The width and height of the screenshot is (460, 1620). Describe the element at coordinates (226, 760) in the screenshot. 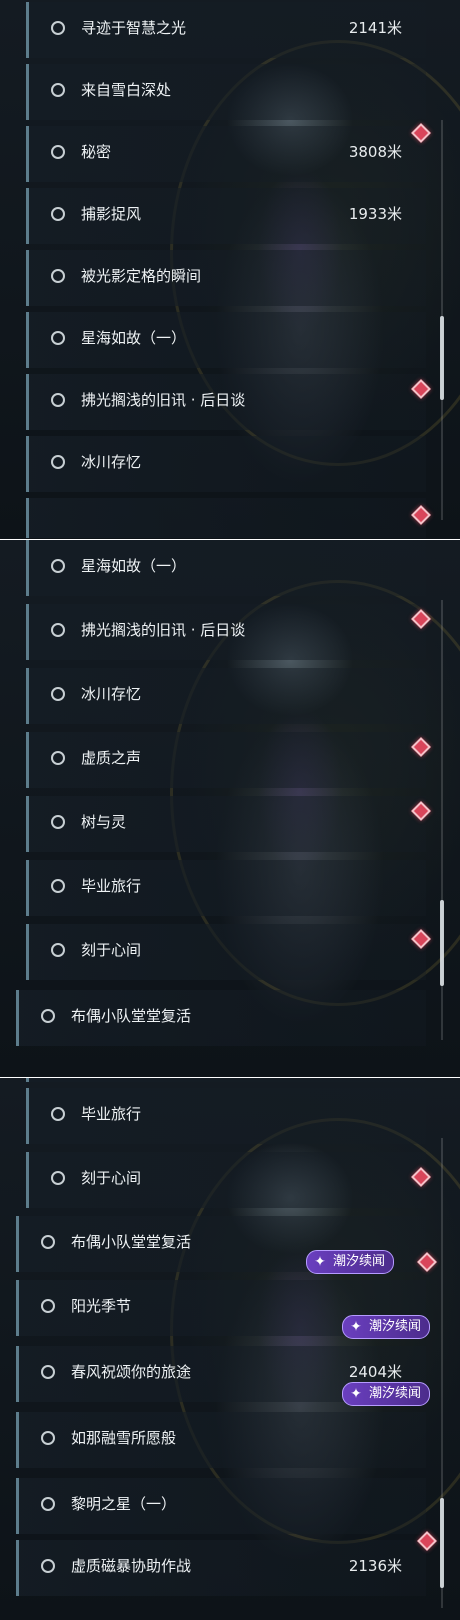

I see `quest-row: 虚质之声` at that location.